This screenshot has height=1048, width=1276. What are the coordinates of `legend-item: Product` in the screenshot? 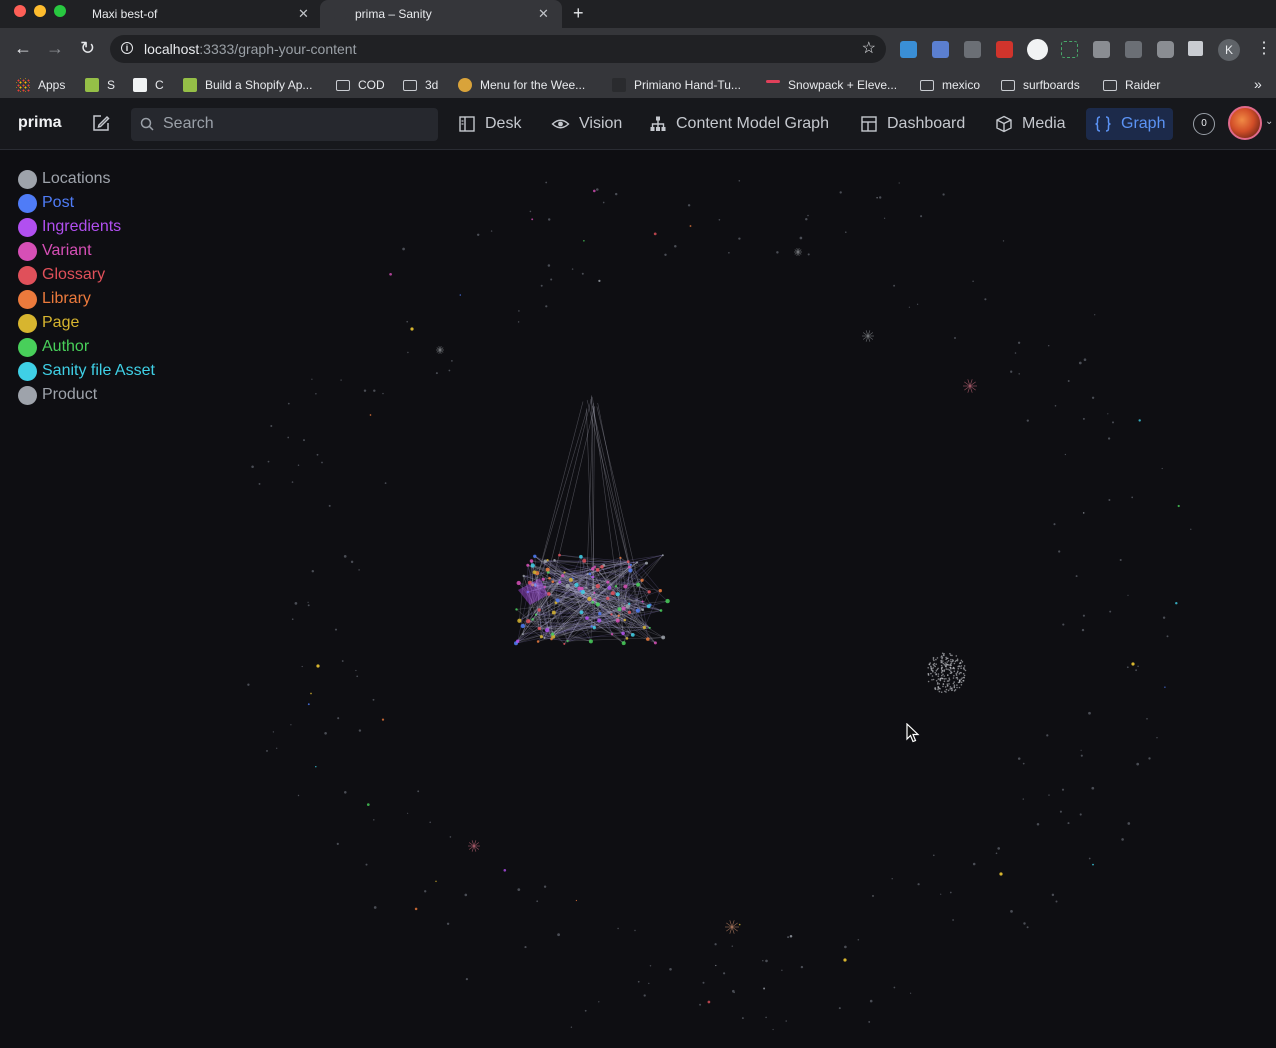 It's located at (86, 395).